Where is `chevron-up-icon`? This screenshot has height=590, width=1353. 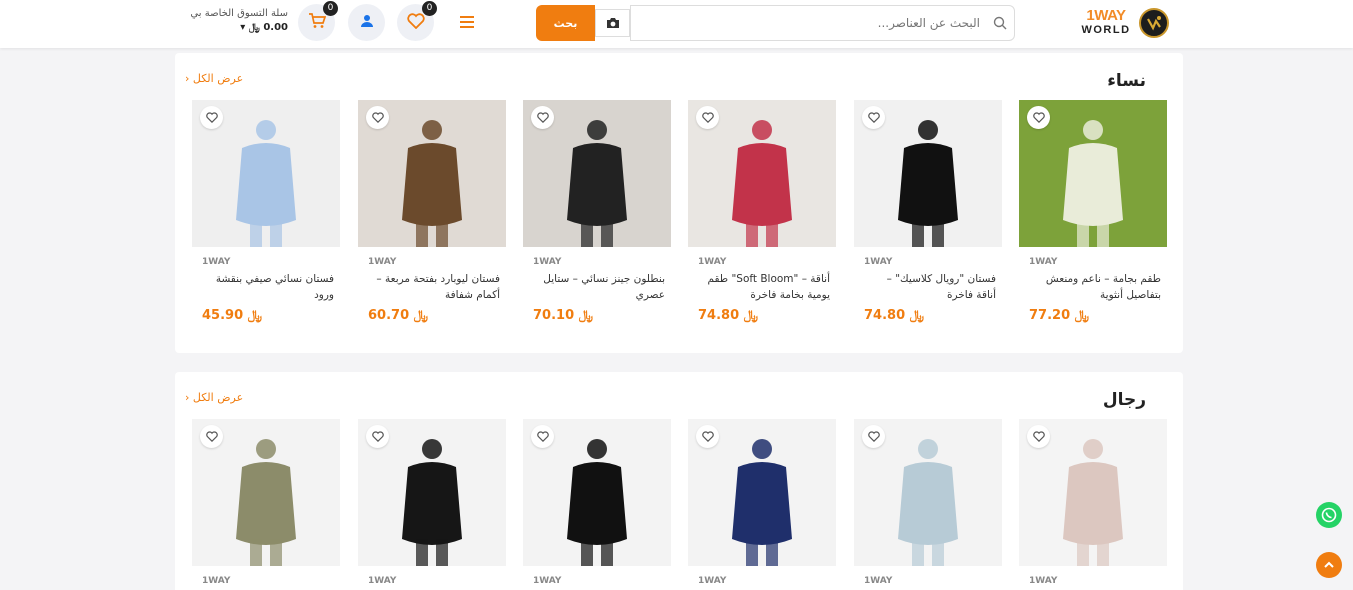 chevron-up-icon is located at coordinates (1329, 564).